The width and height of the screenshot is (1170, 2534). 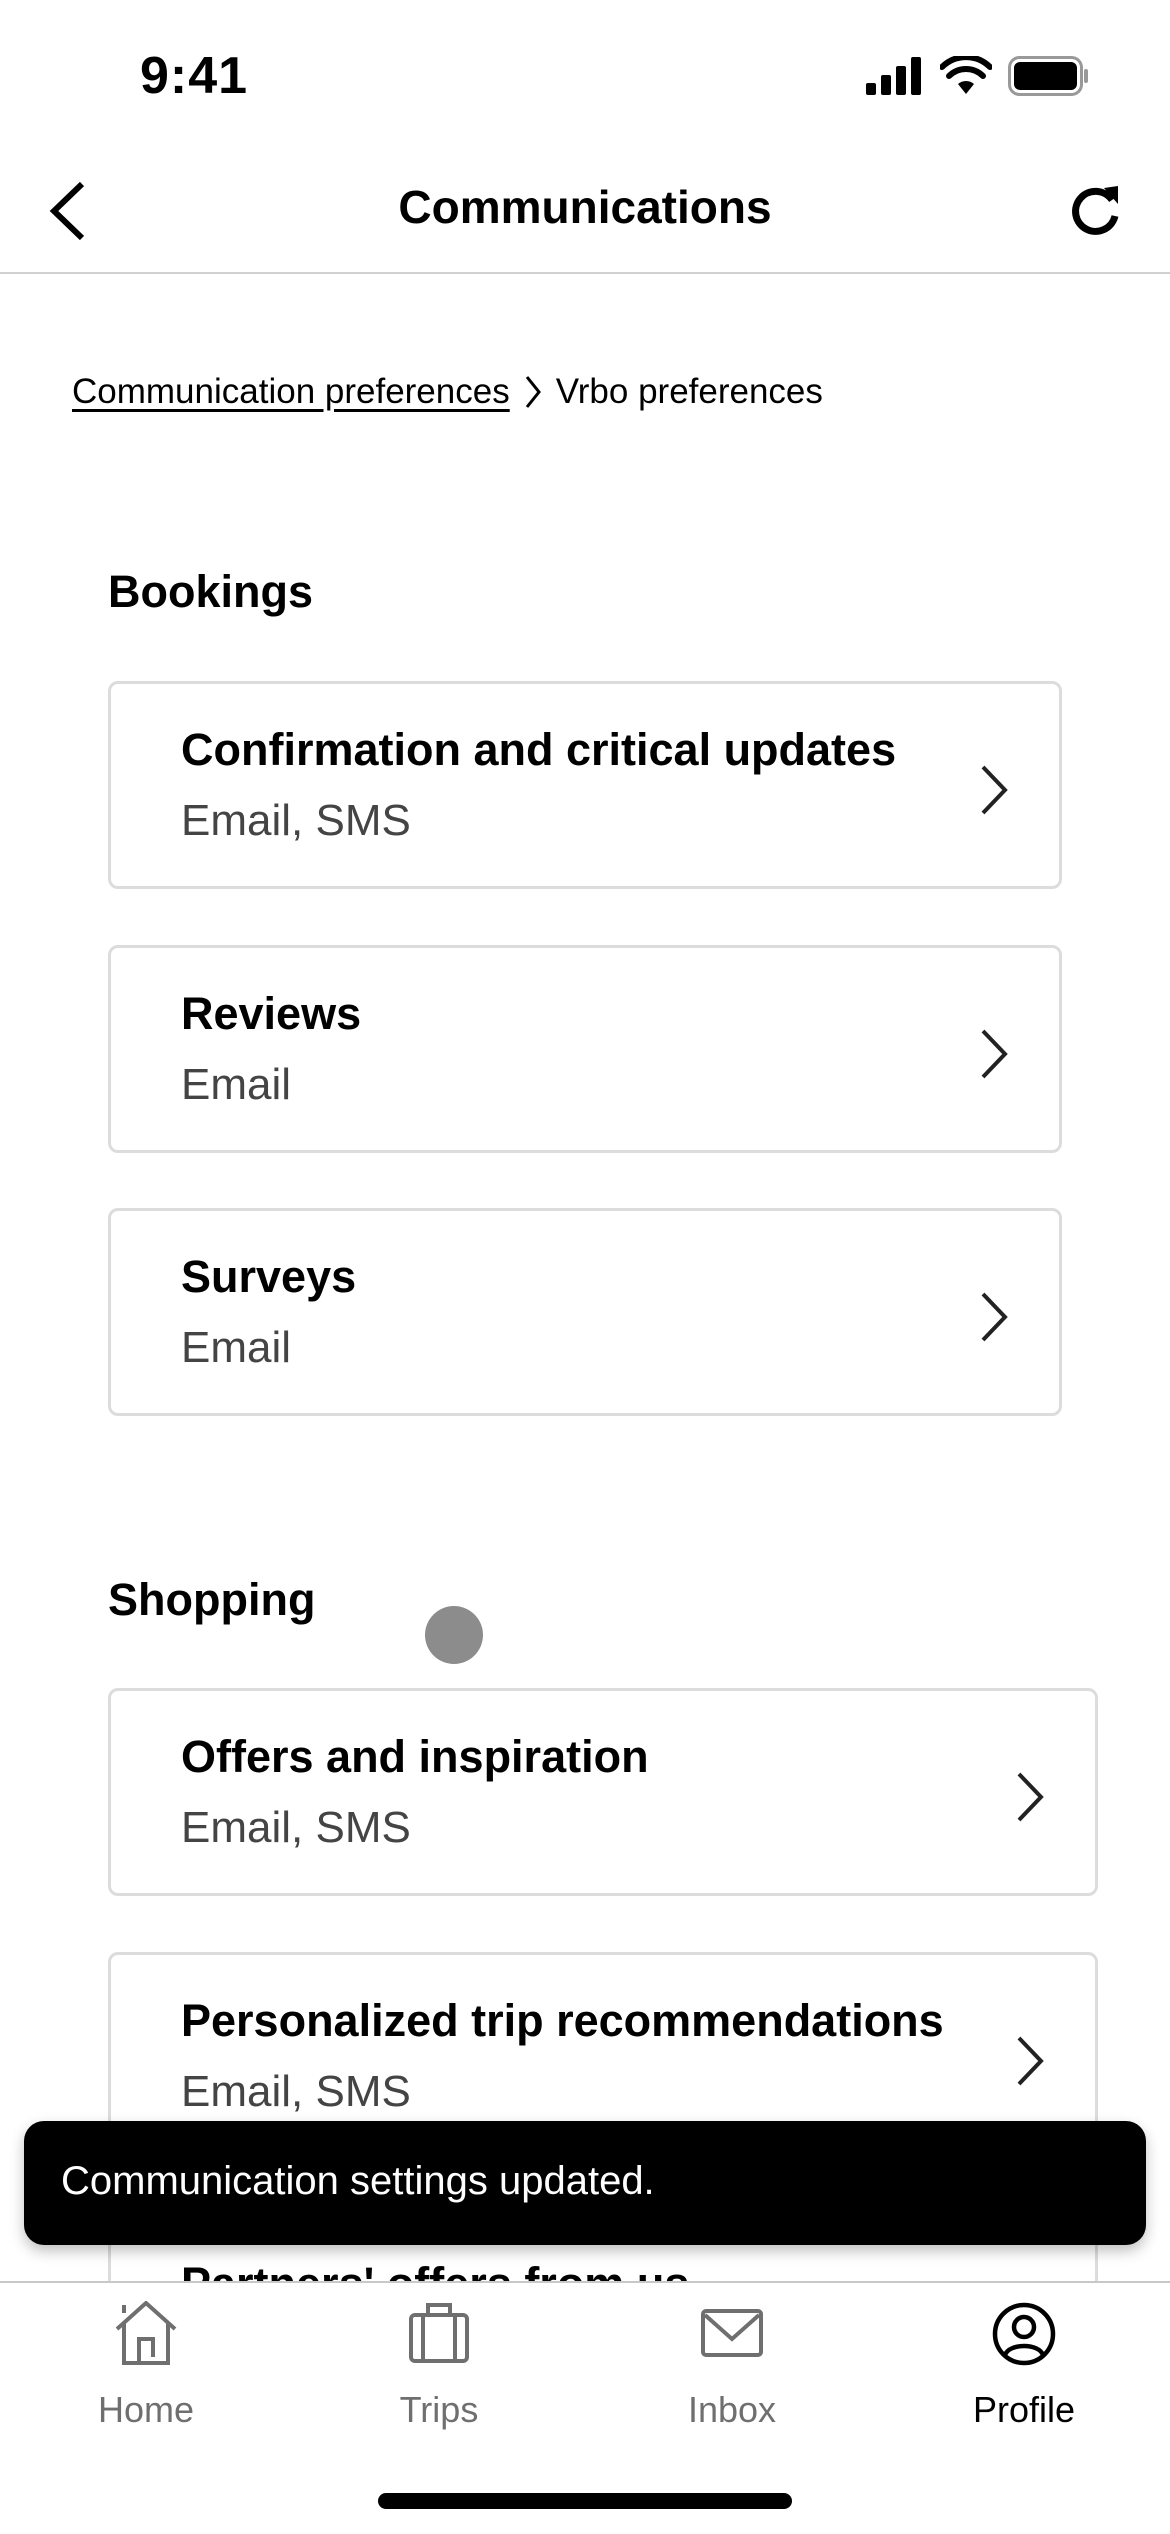 What do you see at coordinates (732, 2366) in the screenshot?
I see `tab-inbox: Inbox` at bounding box center [732, 2366].